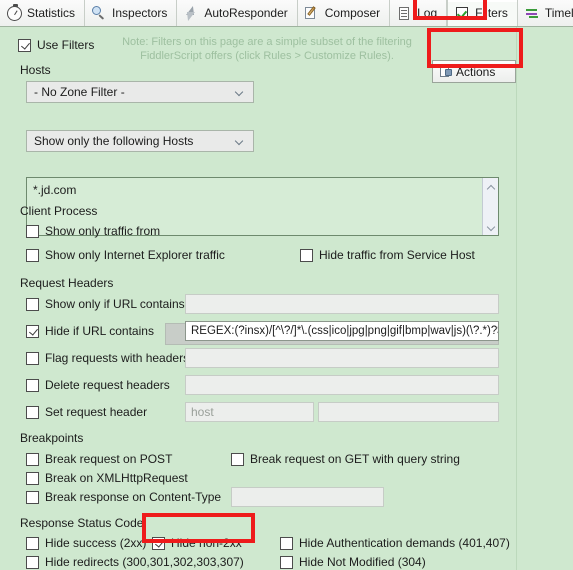 The width and height of the screenshot is (573, 570). What do you see at coordinates (306, 255) in the screenshot?
I see `hide-service-host-checkbox` at bounding box center [306, 255].